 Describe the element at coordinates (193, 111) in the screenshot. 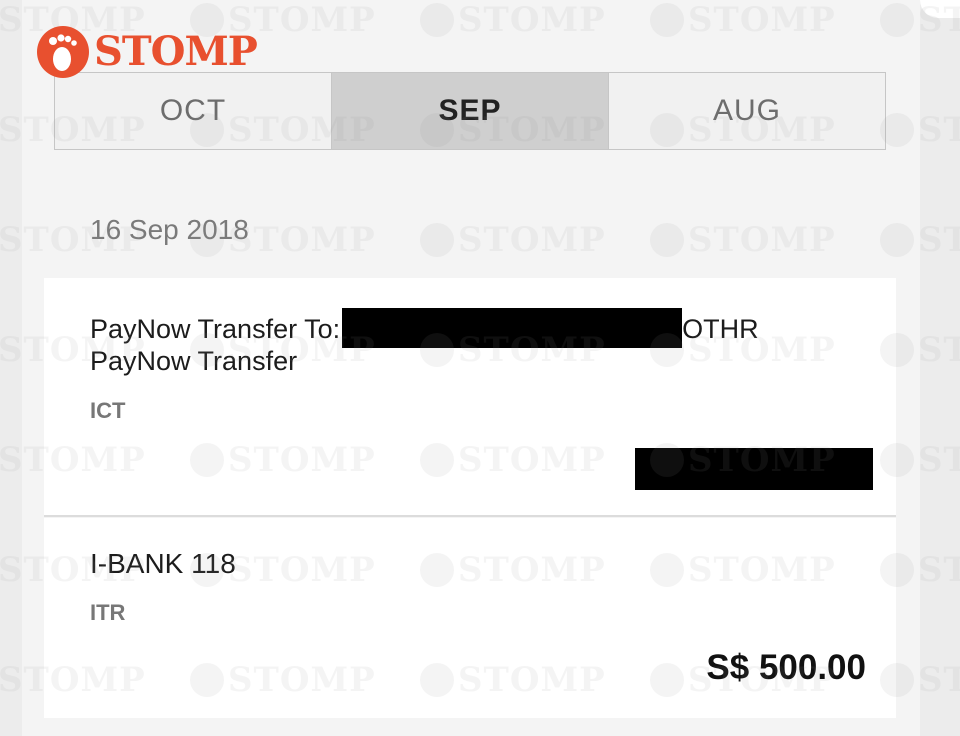

I see `tab-oct: OCT` at that location.